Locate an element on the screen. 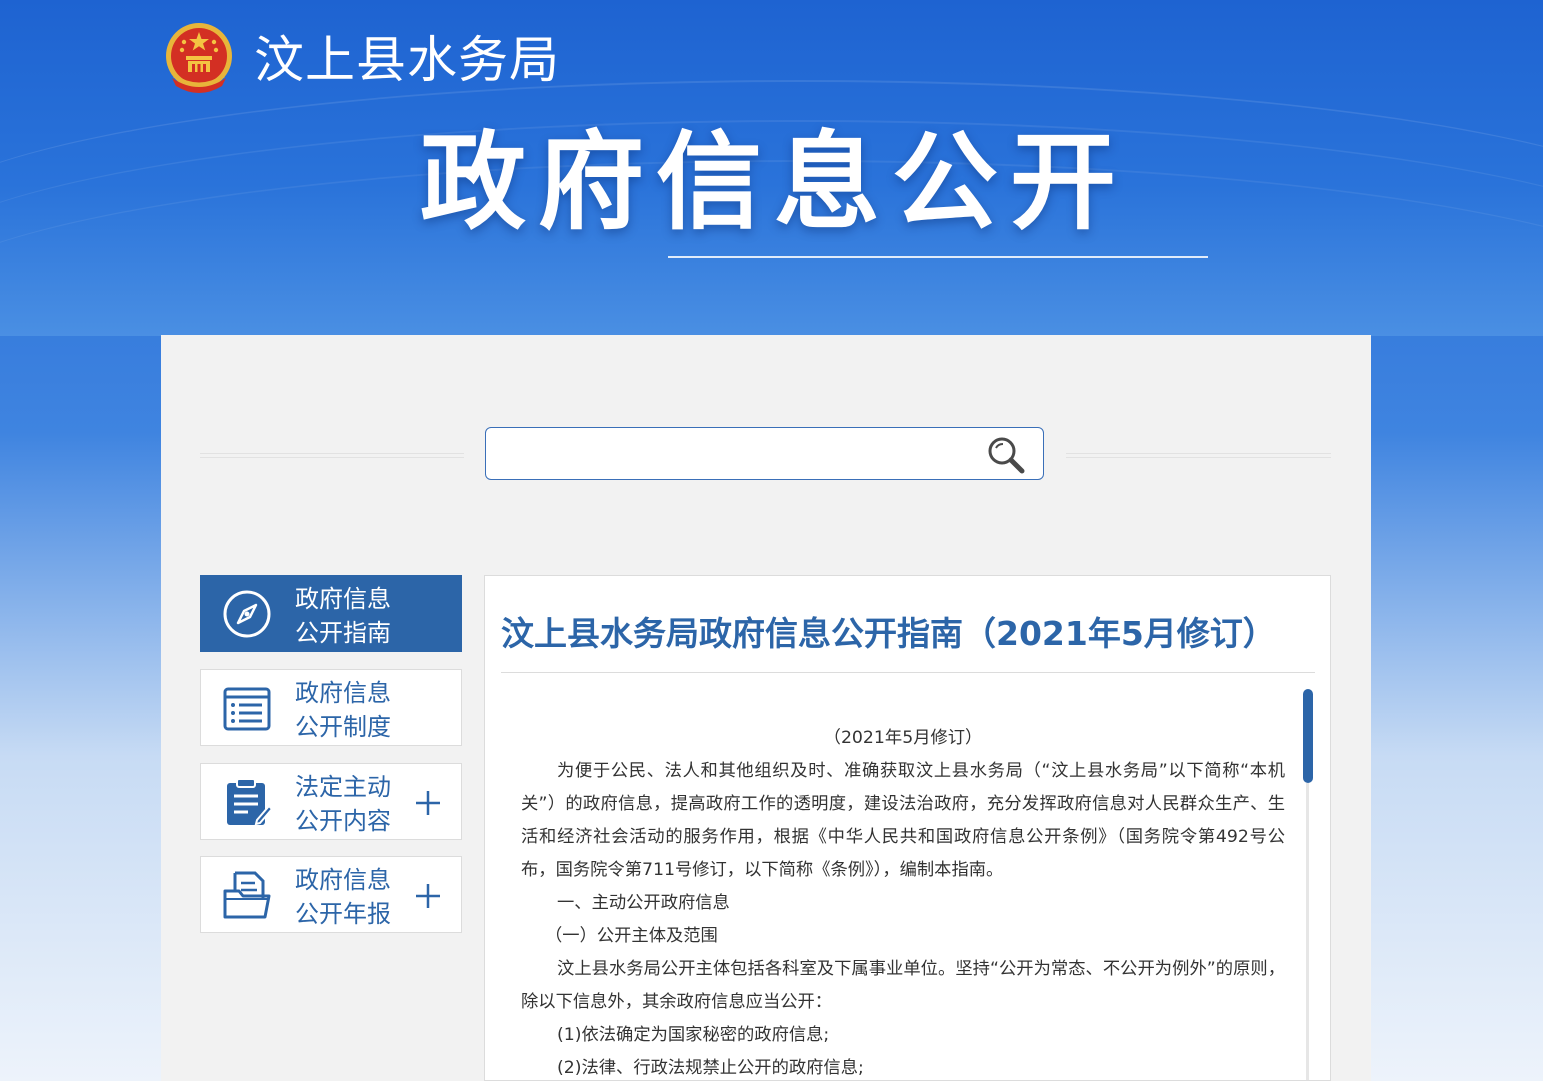 The image size is (1543, 1081). list-document-icon is located at coordinates (247, 709).